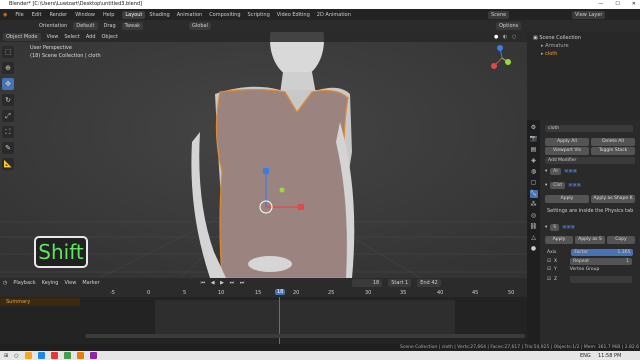  Describe the element at coordinates (534, 227) in the screenshot. I see `constraints-tab-icon: ⛓` at that location.